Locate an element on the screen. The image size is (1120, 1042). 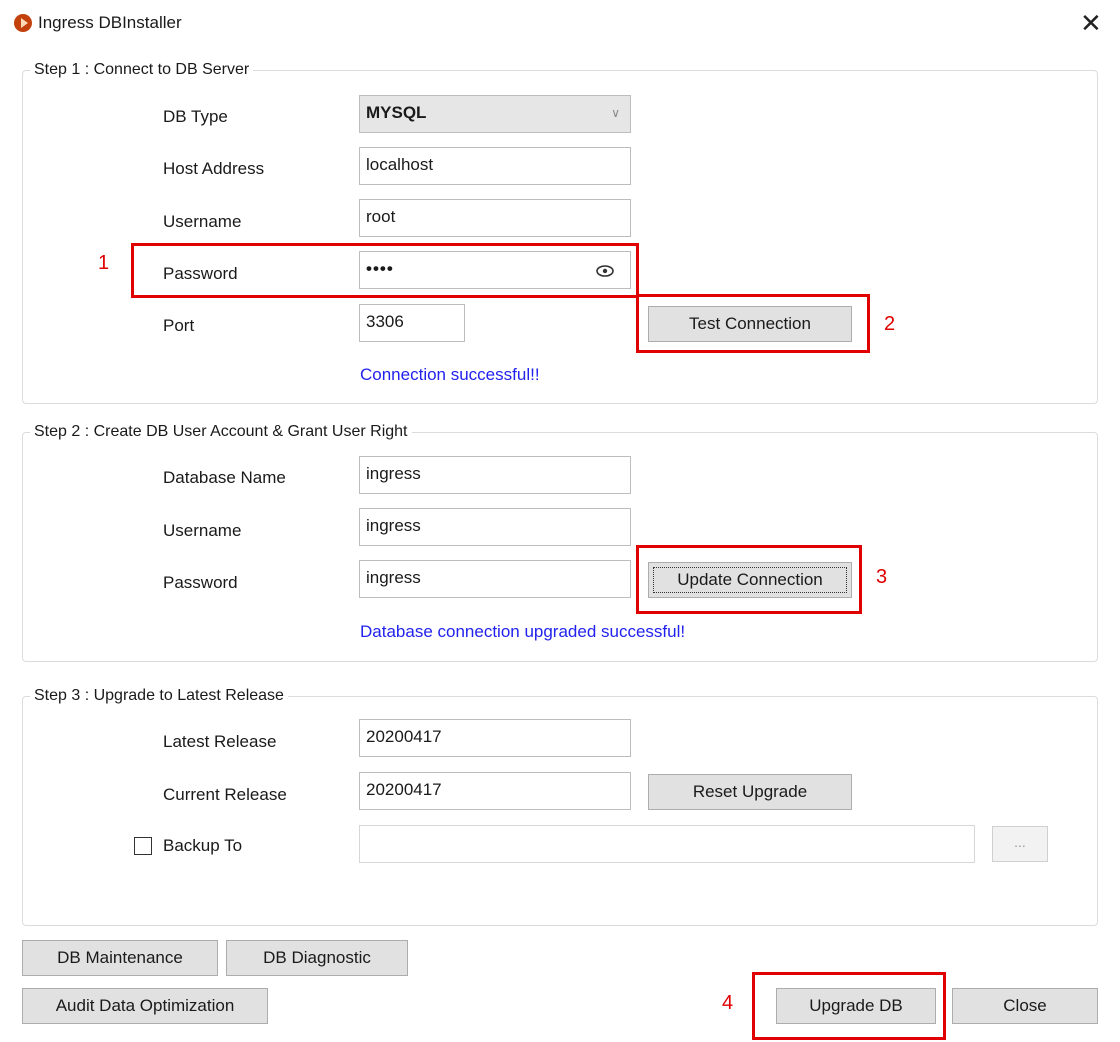
reset-upgrade-button: Reset Upgrade is located at coordinates (750, 792).